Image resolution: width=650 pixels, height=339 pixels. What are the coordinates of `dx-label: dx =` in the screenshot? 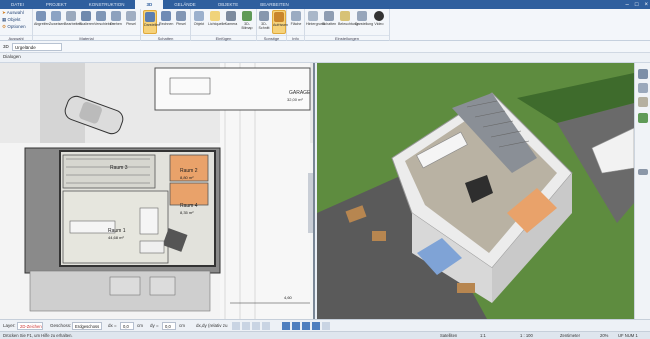 It's located at (112, 325).